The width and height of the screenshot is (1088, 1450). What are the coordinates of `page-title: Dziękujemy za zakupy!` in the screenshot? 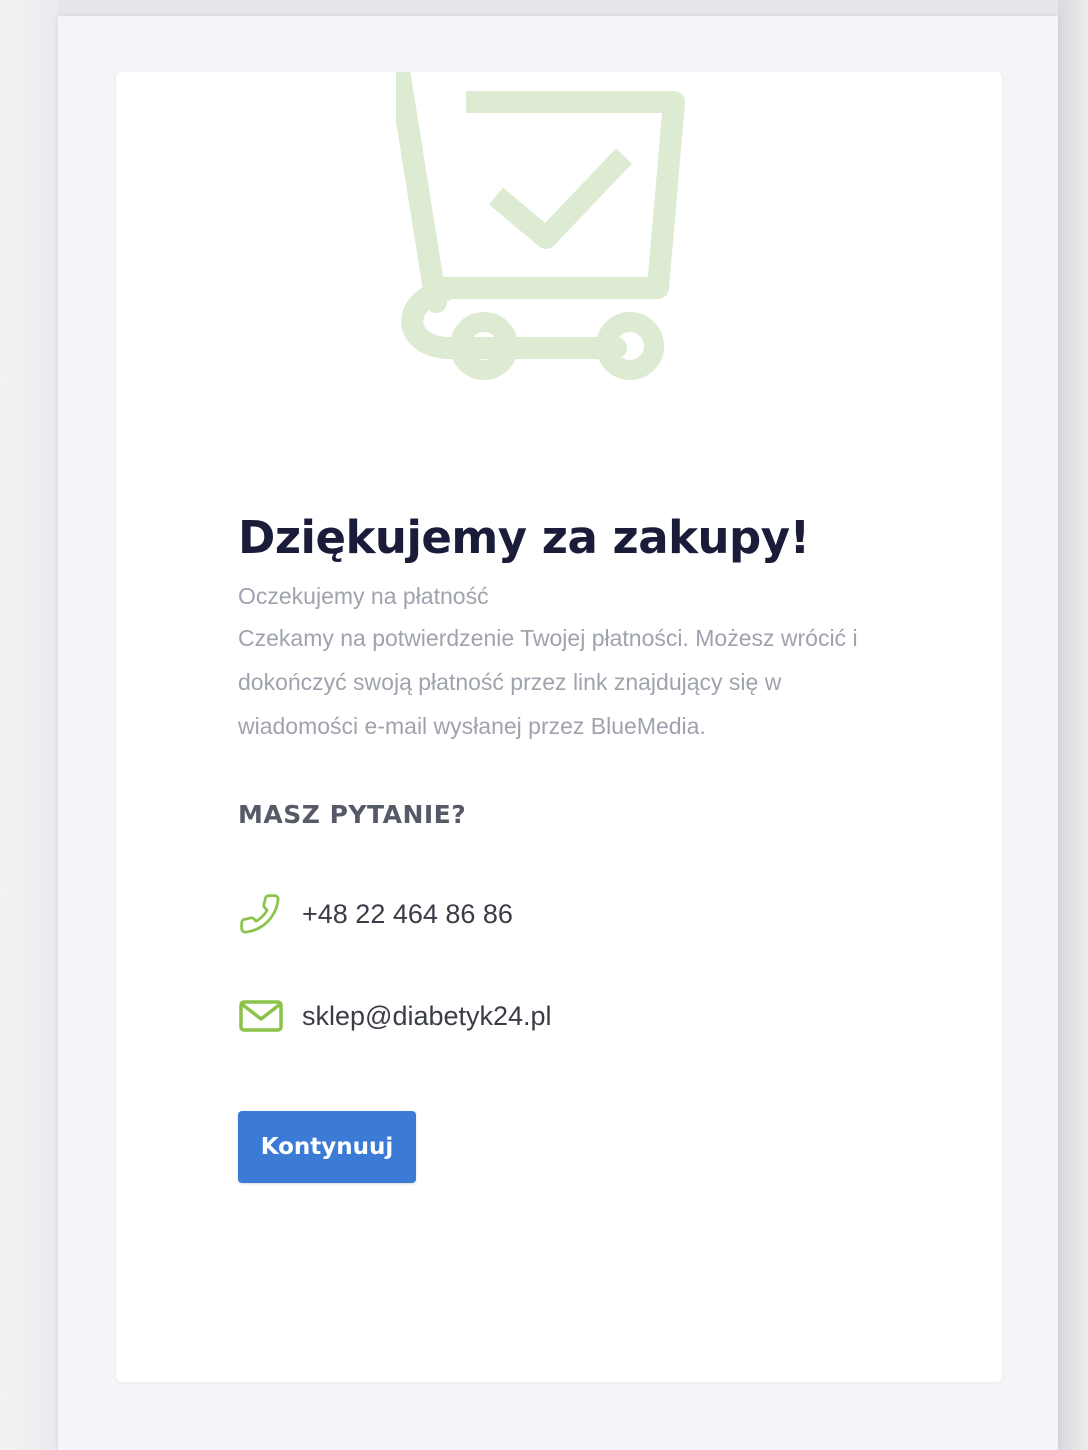 It's located at (524, 537).